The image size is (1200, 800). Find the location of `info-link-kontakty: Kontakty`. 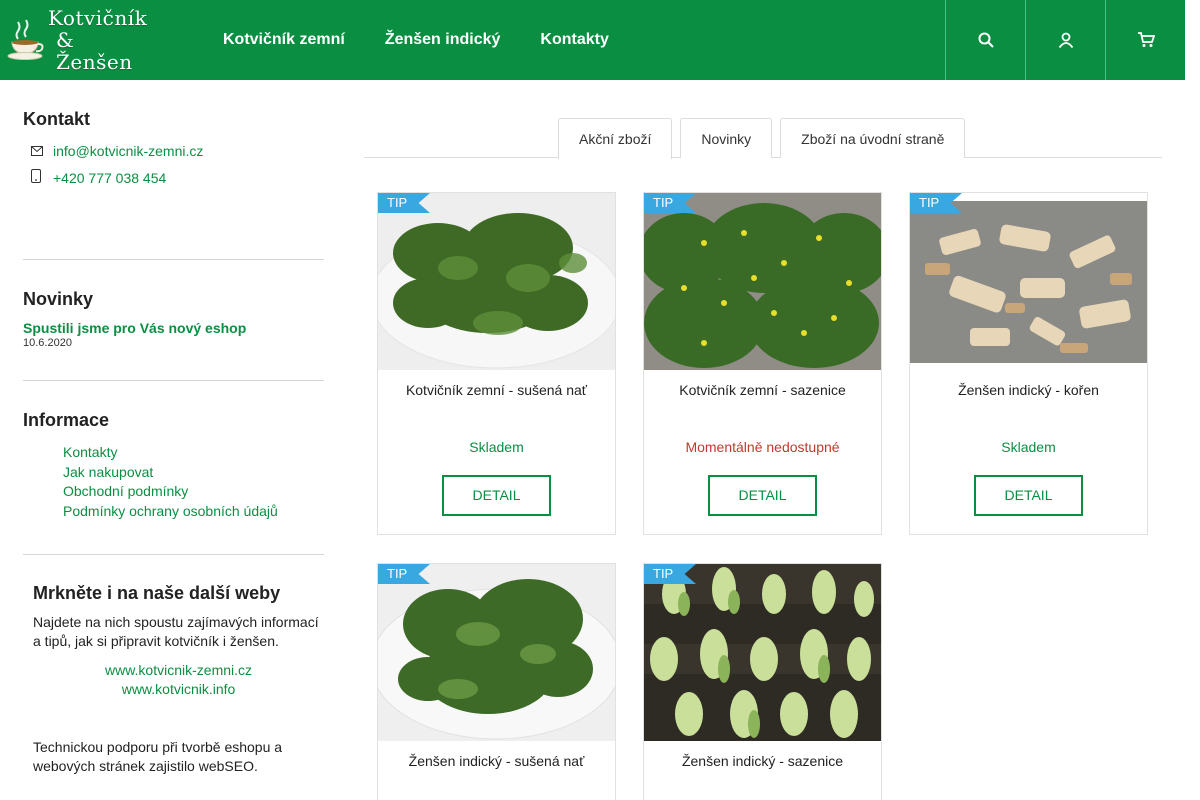

info-link-kontakty: Kontakty is located at coordinates (90, 452).